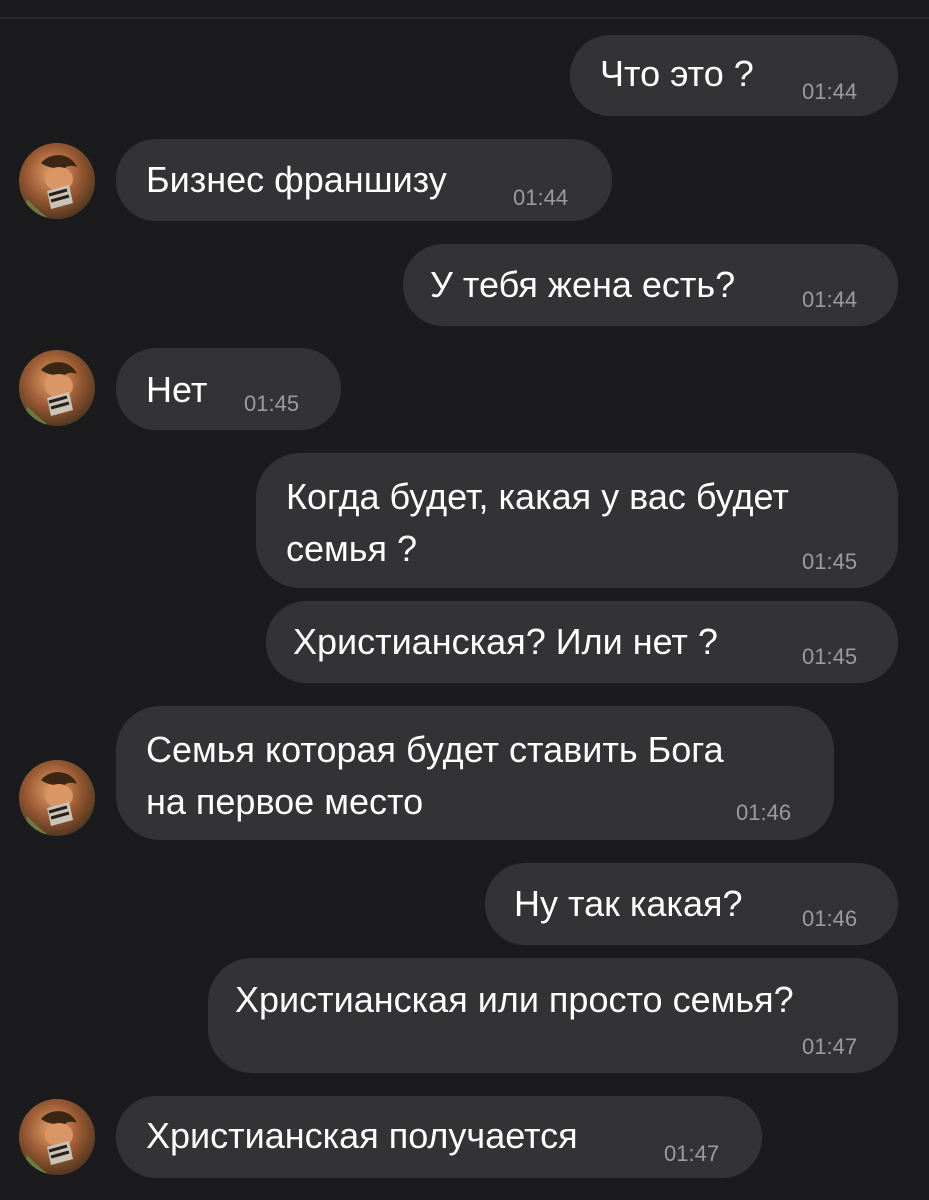  Describe the element at coordinates (464, 18) in the screenshot. I see `top-divider` at that location.